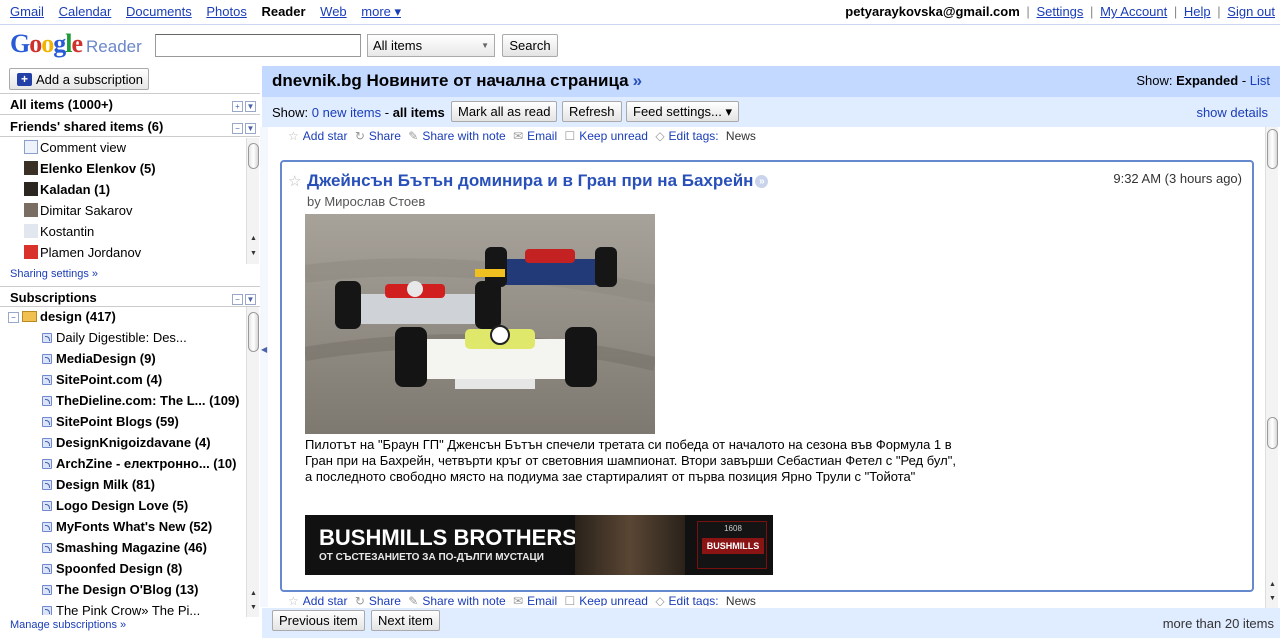  What do you see at coordinates (333, 11) in the screenshot?
I see `nav-web: Web` at bounding box center [333, 11].